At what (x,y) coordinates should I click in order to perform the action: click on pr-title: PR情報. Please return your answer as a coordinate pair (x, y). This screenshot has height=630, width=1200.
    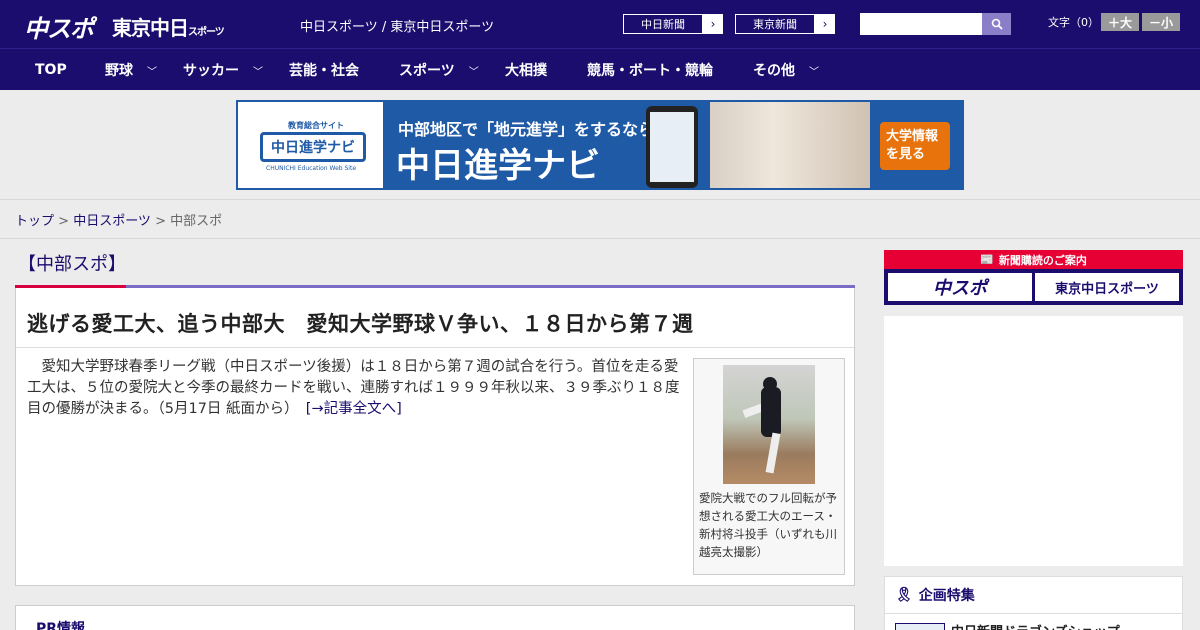
    Looking at the image, I should click on (61, 625).